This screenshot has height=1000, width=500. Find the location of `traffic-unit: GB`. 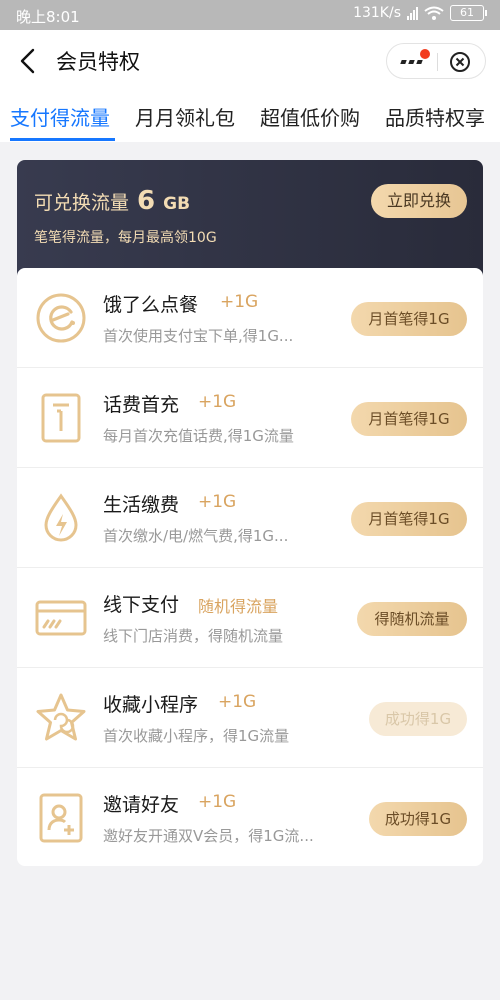

traffic-unit: GB is located at coordinates (177, 204).